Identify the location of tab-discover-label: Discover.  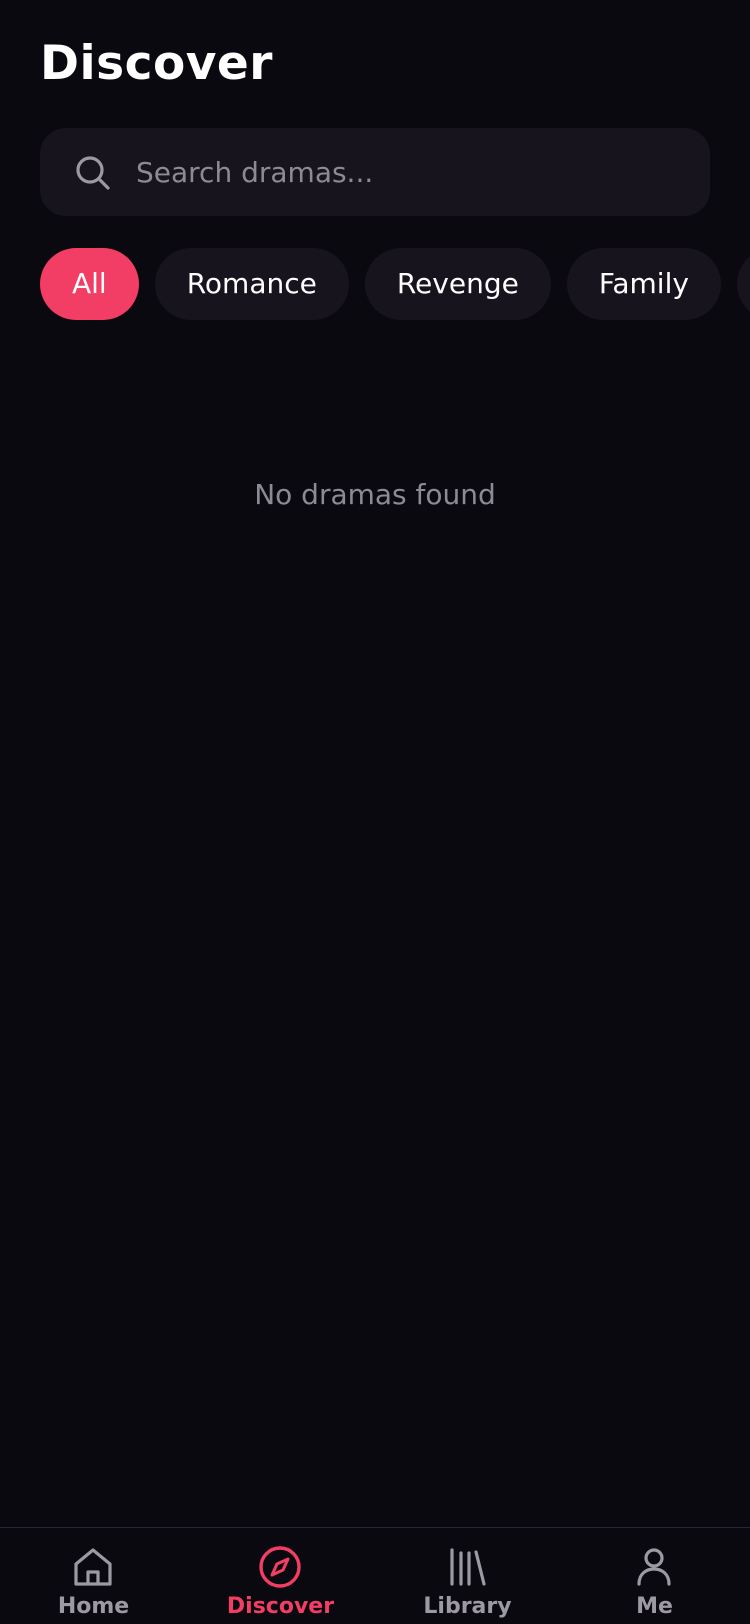
(280, 1606).